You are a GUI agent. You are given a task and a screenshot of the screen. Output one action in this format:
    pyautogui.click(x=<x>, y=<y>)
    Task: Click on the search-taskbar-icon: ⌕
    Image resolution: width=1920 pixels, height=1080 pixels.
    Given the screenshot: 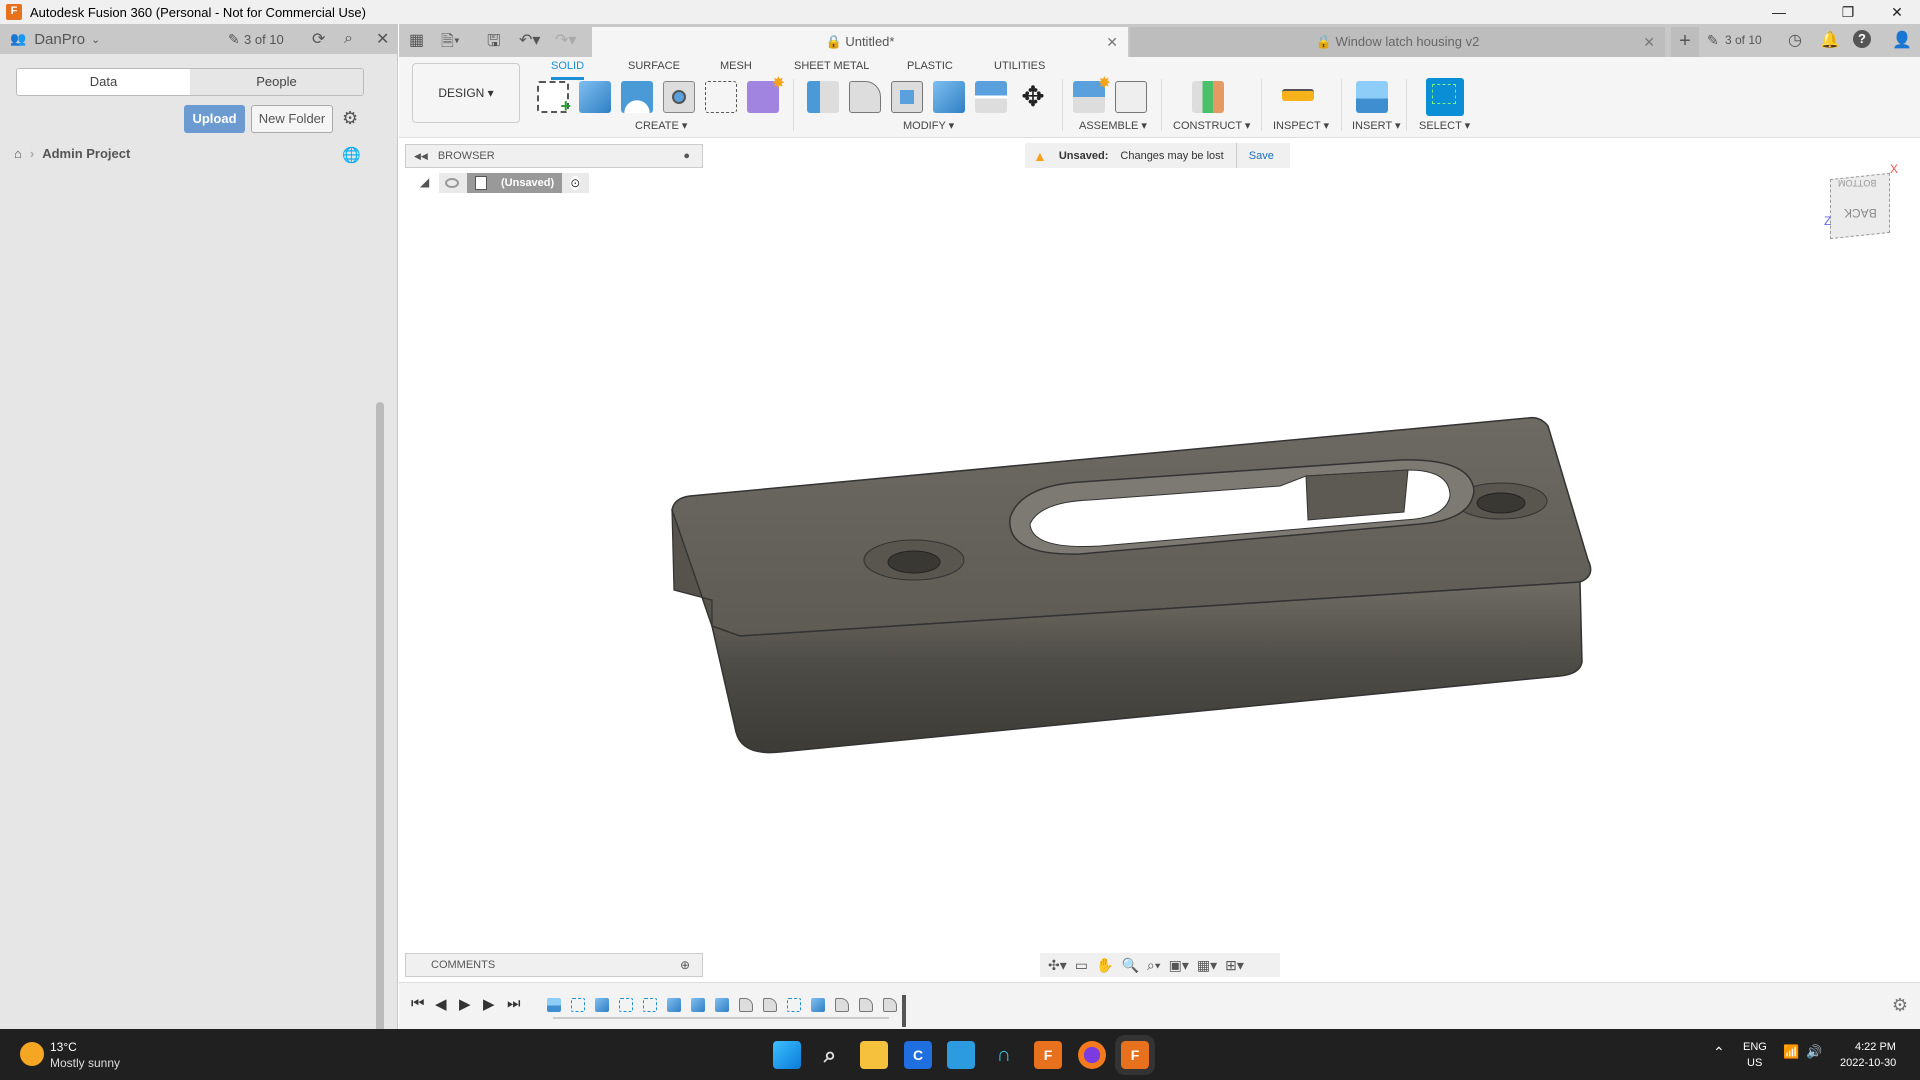 What is the action you would take?
    pyautogui.click(x=830, y=1055)
    